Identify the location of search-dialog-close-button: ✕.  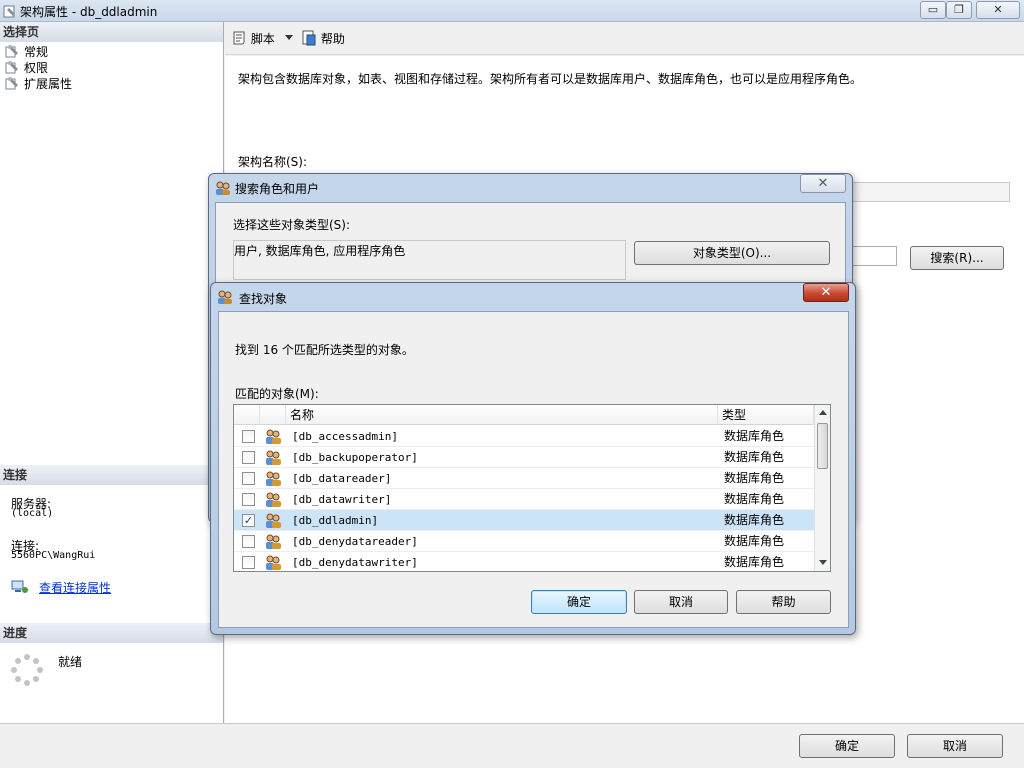
(823, 183).